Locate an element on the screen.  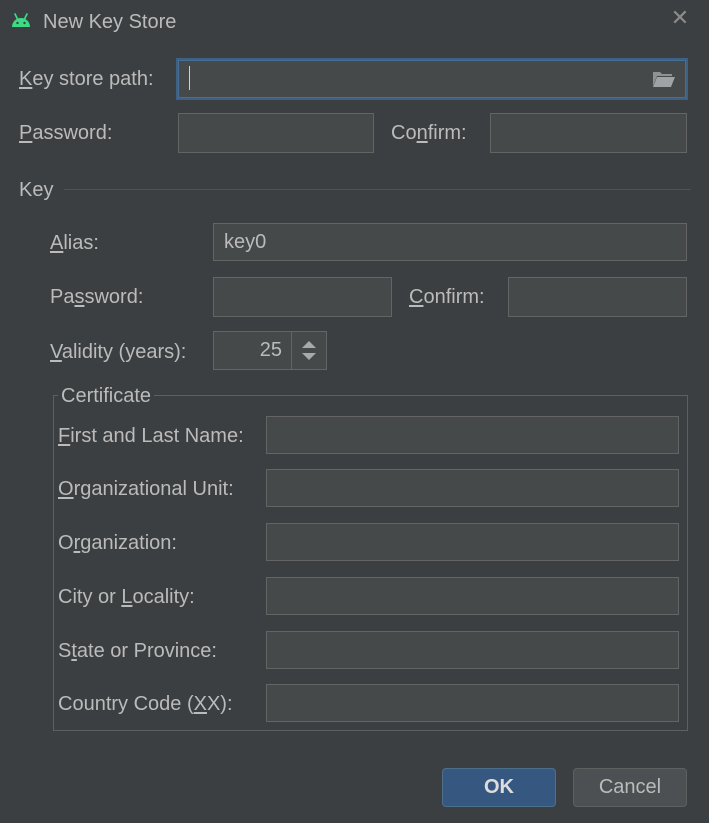
text-caret is located at coordinates (189, 78).